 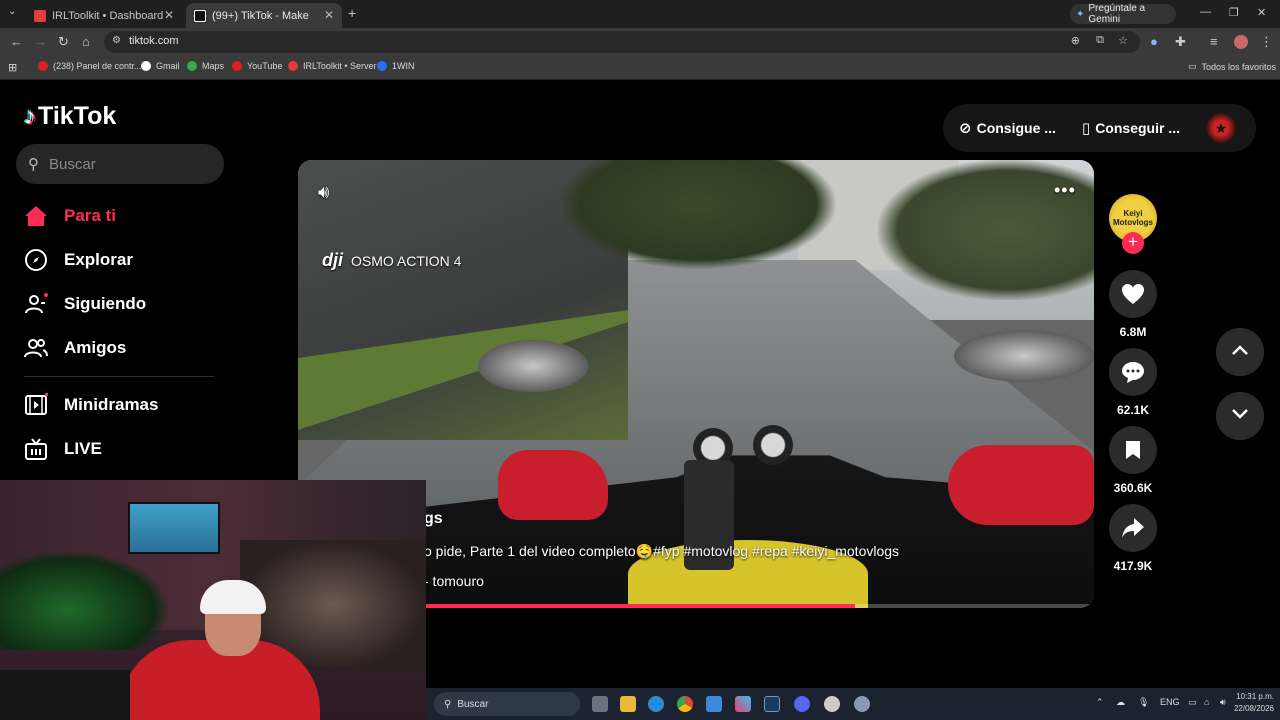 What do you see at coordinates (213, 600) in the screenshot?
I see `webcam-overlay` at bounding box center [213, 600].